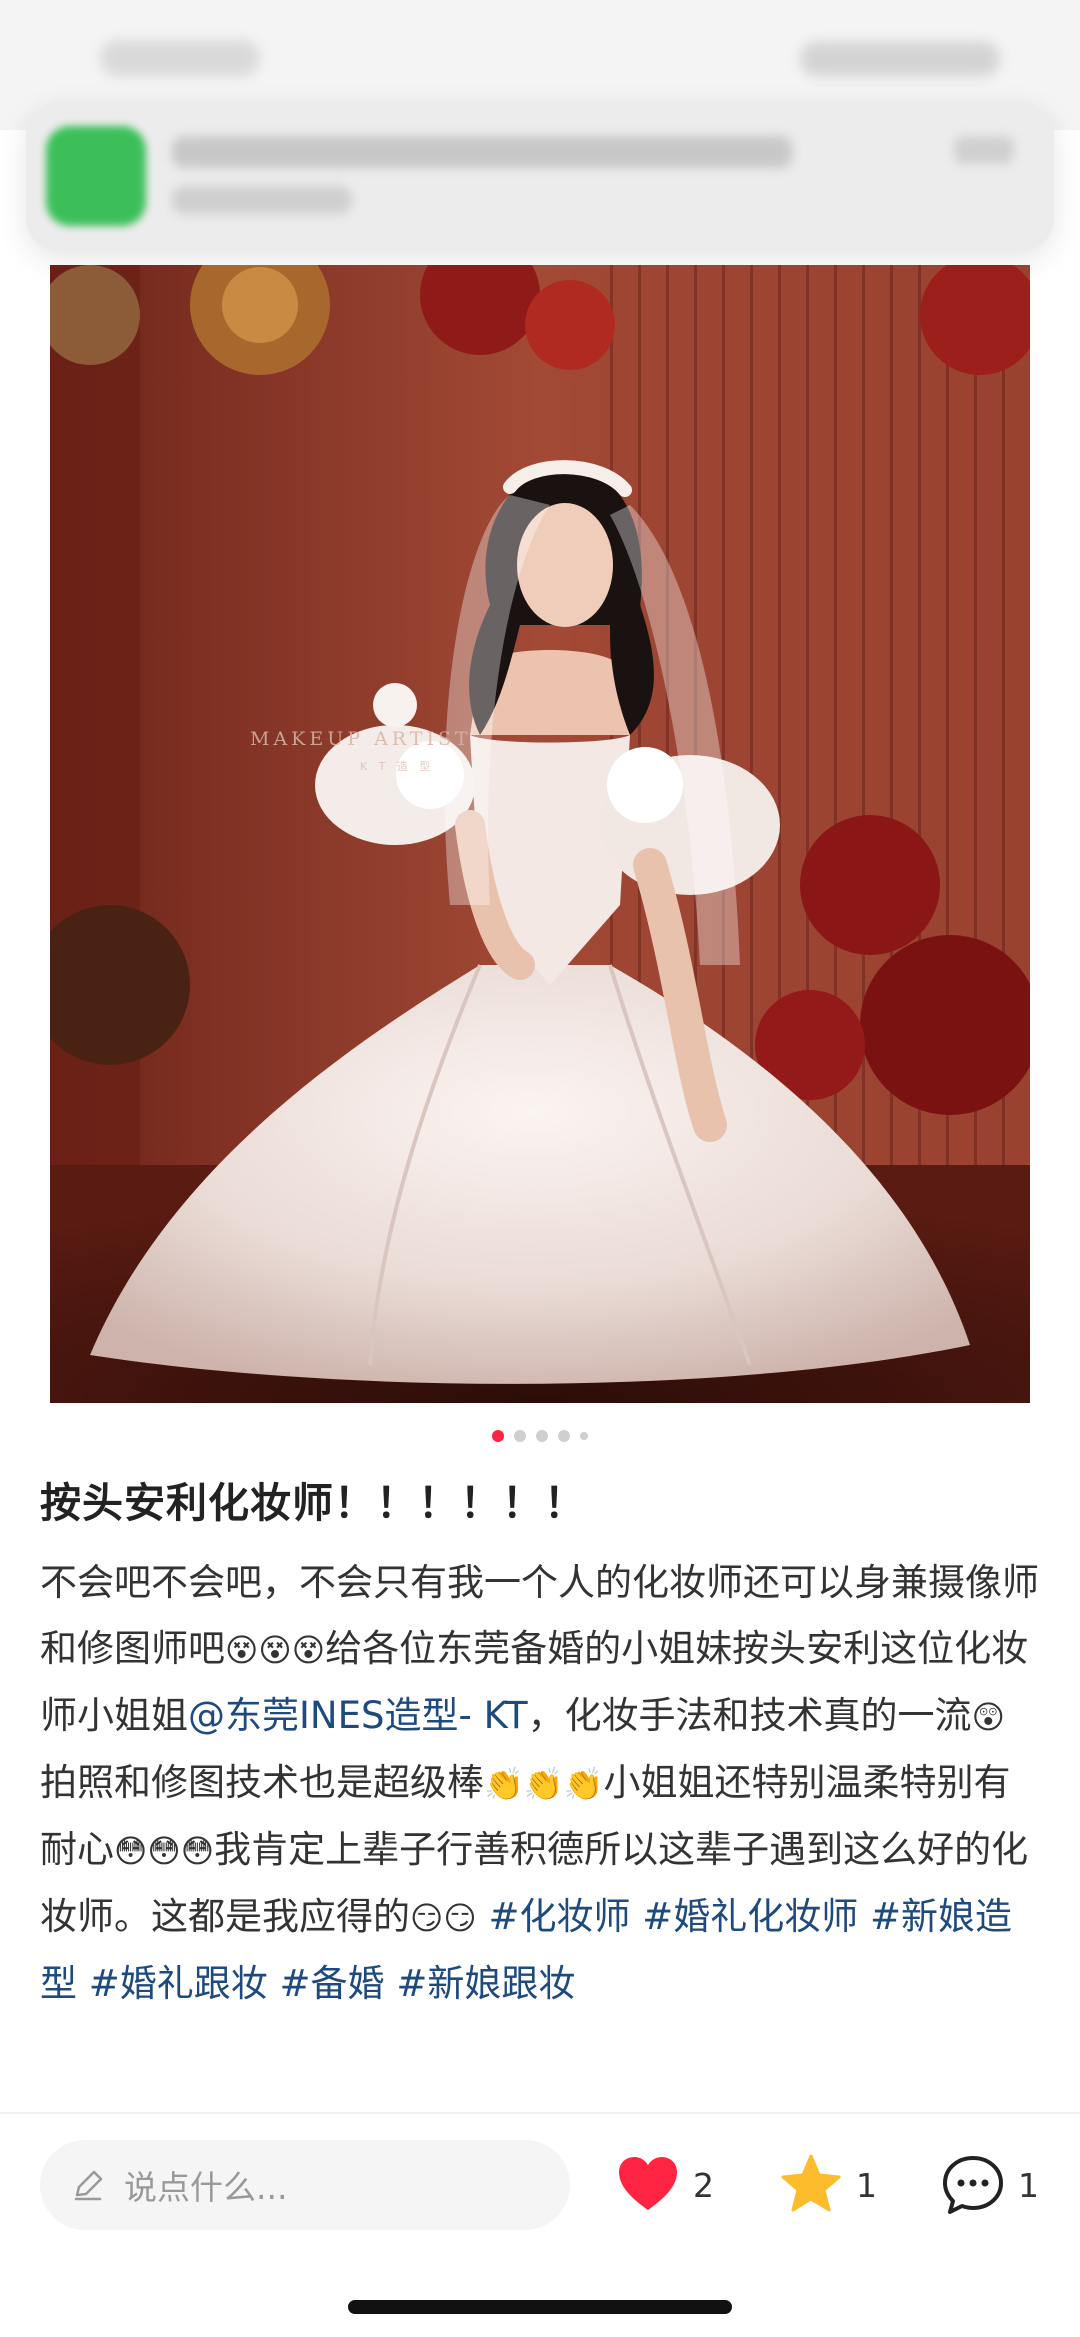 This screenshot has width=1080, height=2337. What do you see at coordinates (164, 1851) in the screenshot?
I see `emoji-sticker: 😳😳😳` at bounding box center [164, 1851].